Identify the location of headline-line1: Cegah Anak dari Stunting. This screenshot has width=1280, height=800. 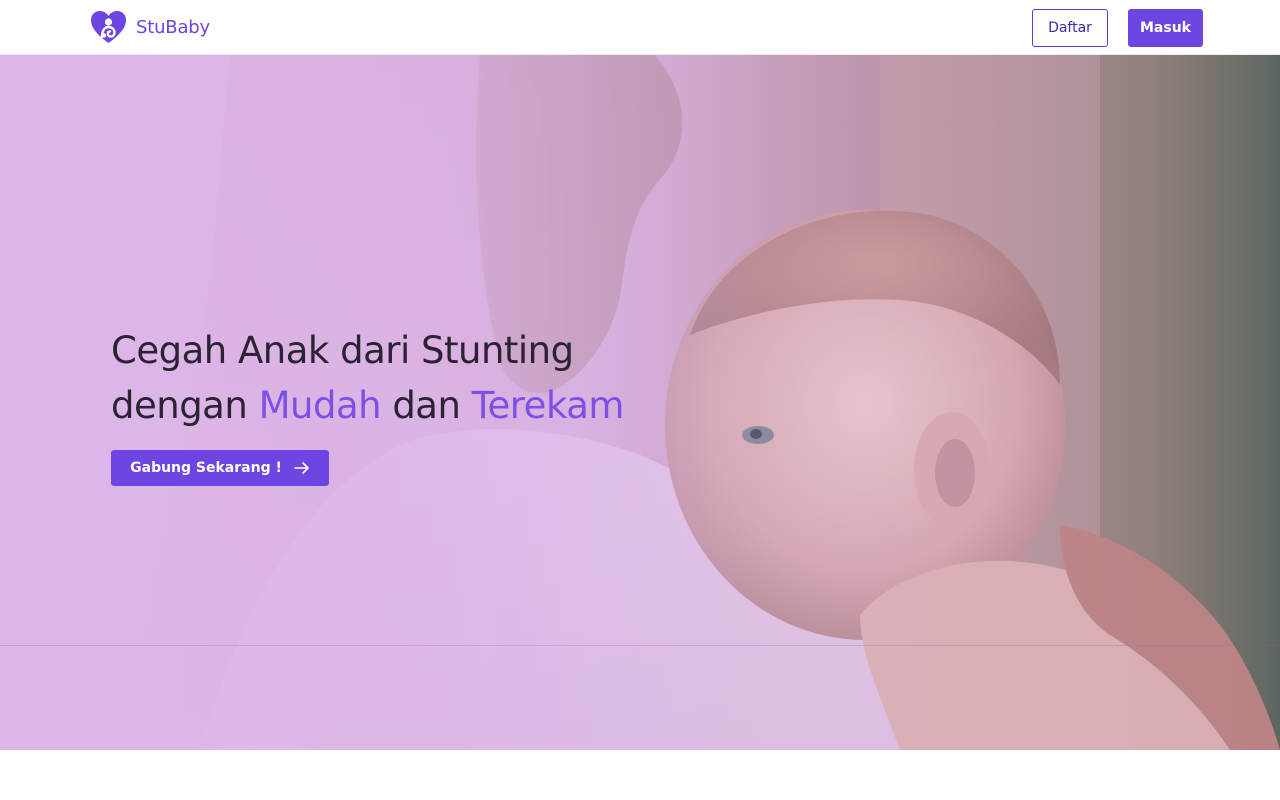
(342, 350).